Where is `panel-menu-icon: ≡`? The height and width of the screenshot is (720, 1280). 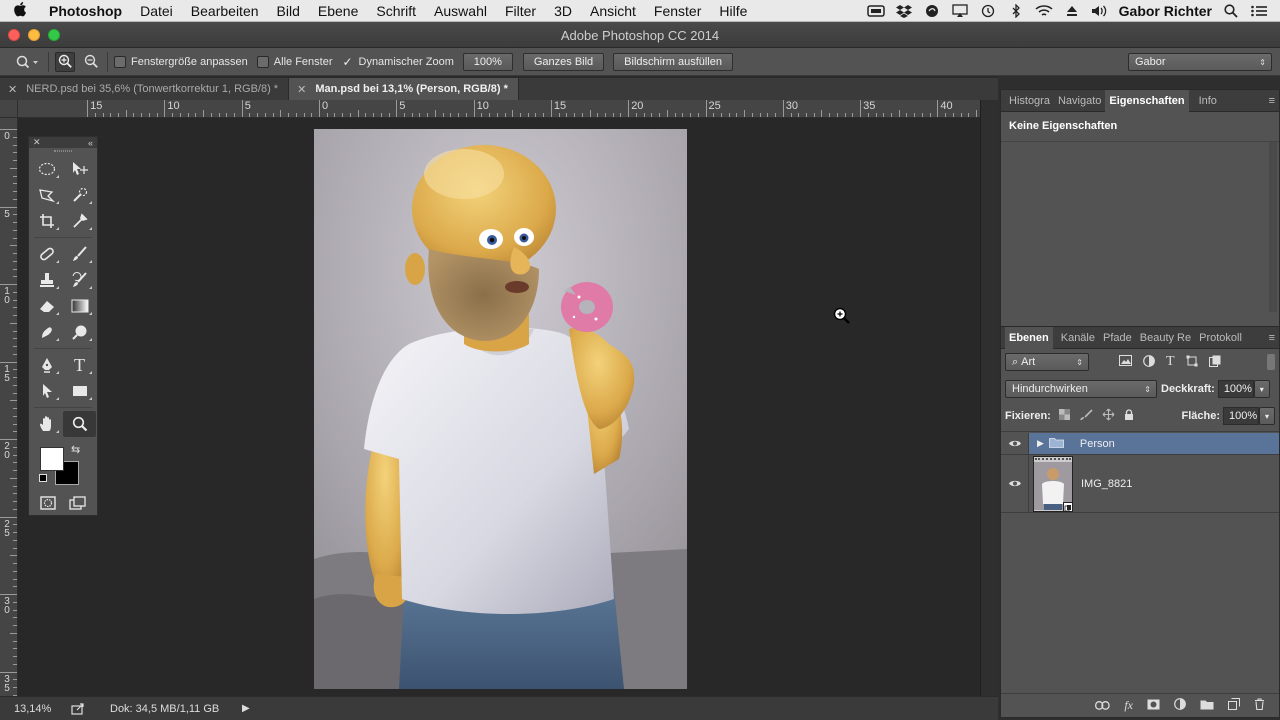 panel-menu-icon: ≡ is located at coordinates (1272, 101).